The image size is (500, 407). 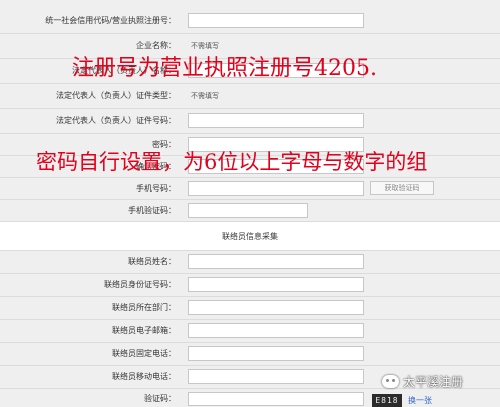 What do you see at coordinates (276, 120) in the screenshot?
I see `legal-rep-id-number-input` at bounding box center [276, 120].